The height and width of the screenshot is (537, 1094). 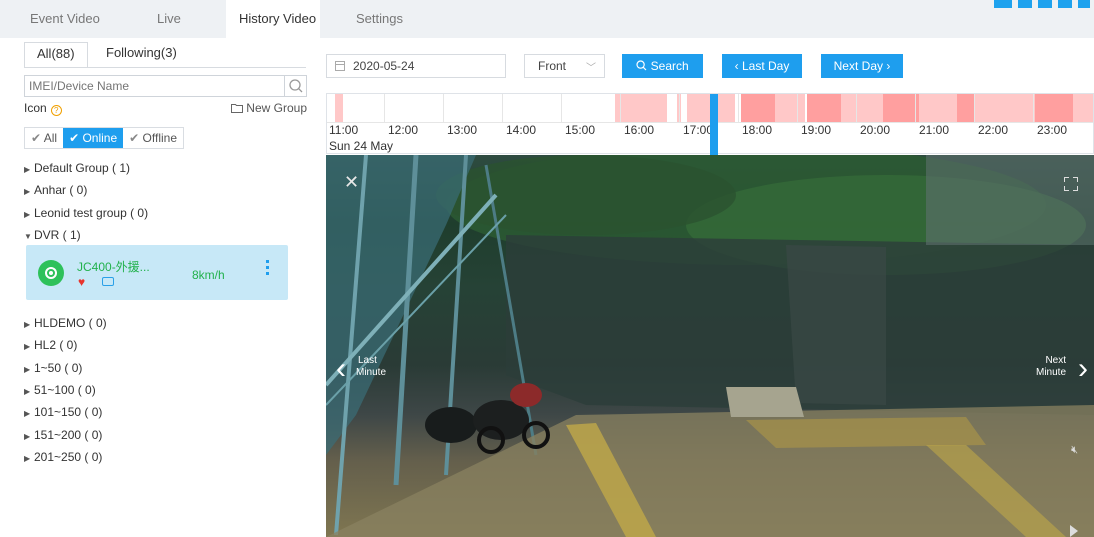 I want to click on search-button-label: Search, so click(x=669, y=66).